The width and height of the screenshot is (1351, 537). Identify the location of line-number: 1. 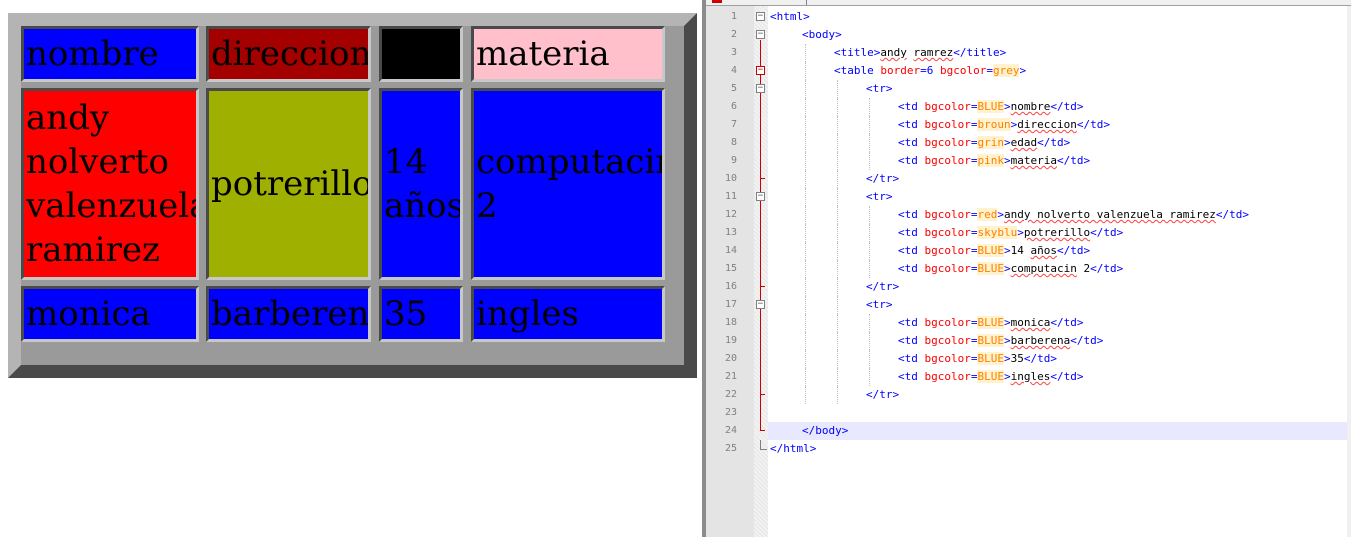
(733, 16).